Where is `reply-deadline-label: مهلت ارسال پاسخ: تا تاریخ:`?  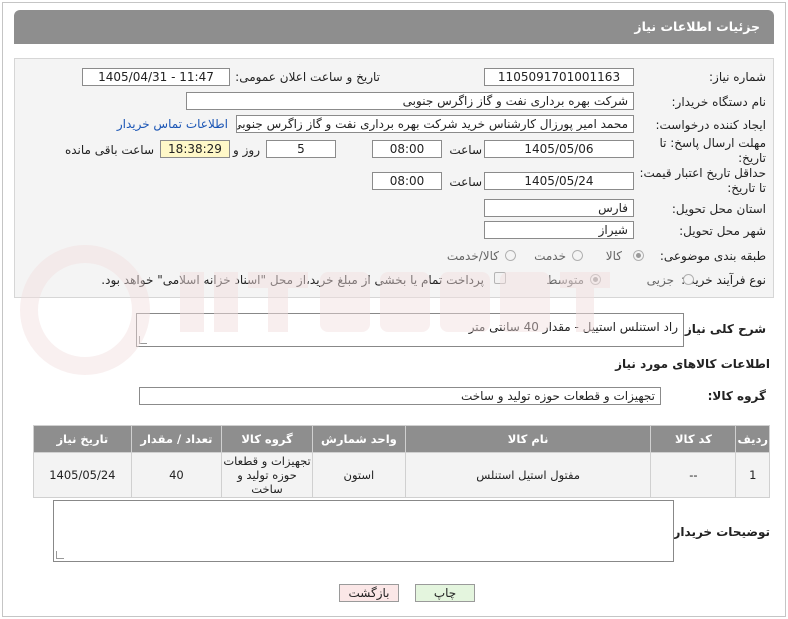 reply-deadline-label: مهلت ارسال پاسخ: تا تاریخ: is located at coordinates (712, 150).